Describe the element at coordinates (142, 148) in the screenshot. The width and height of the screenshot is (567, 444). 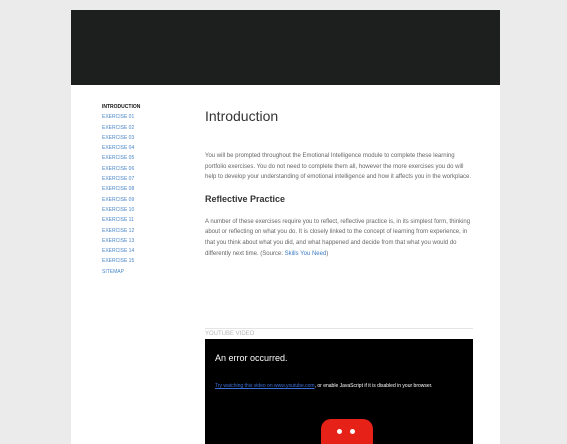
I see `sidebar-item-exercise-04: EXERCISE 04` at that location.